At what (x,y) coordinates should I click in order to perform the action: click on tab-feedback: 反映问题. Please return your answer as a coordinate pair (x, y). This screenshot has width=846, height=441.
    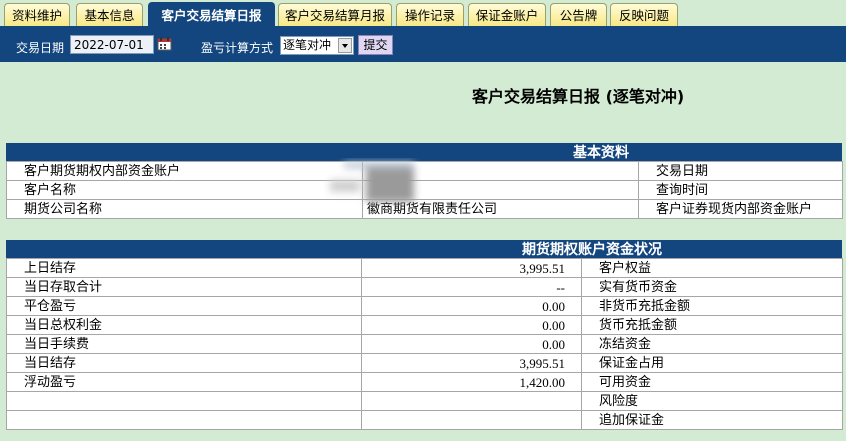
    Looking at the image, I should click on (644, 15).